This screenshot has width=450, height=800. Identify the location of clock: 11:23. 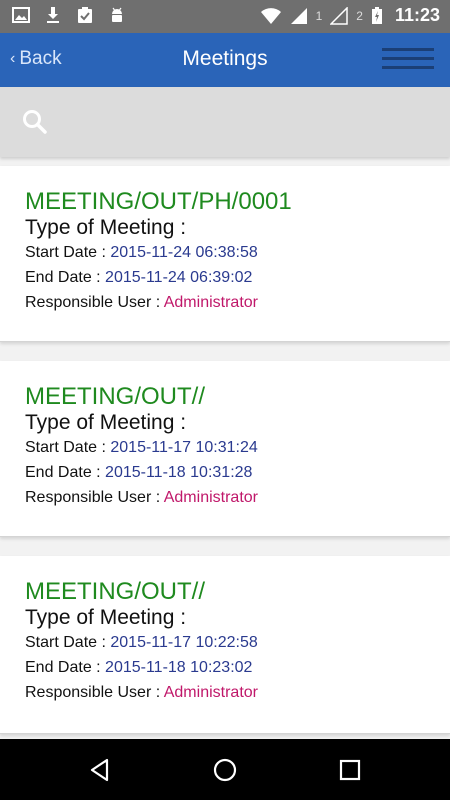
(417, 15).